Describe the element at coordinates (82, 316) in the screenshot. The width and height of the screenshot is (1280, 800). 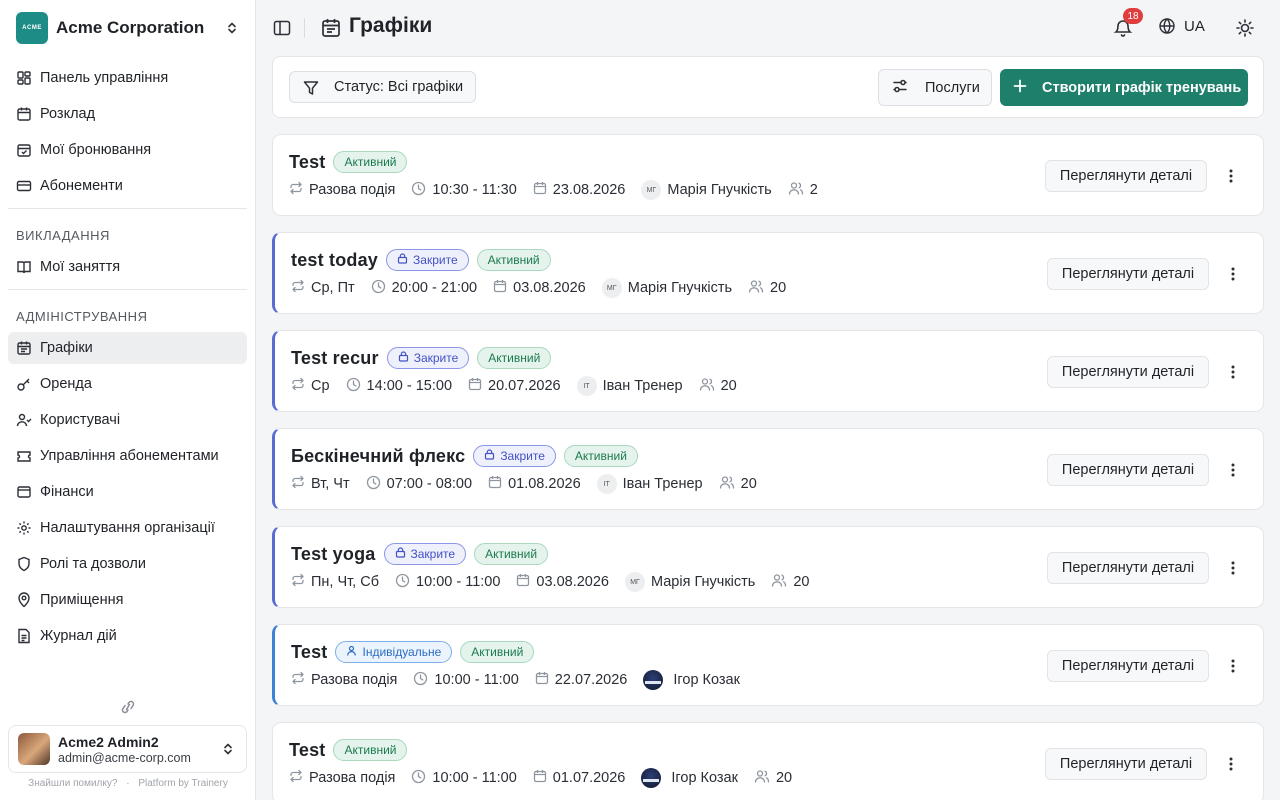
I see `section-admin-title: АДМІНІСТРУВАННЯ` at that location.